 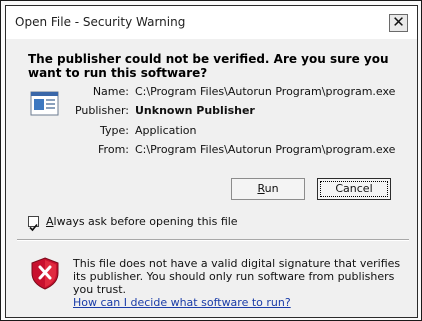 What do you see at coordinates (182, 302) in the screenshot?
I see `help-link: How can I decide what software to run?` at bounding box center [182, 302].